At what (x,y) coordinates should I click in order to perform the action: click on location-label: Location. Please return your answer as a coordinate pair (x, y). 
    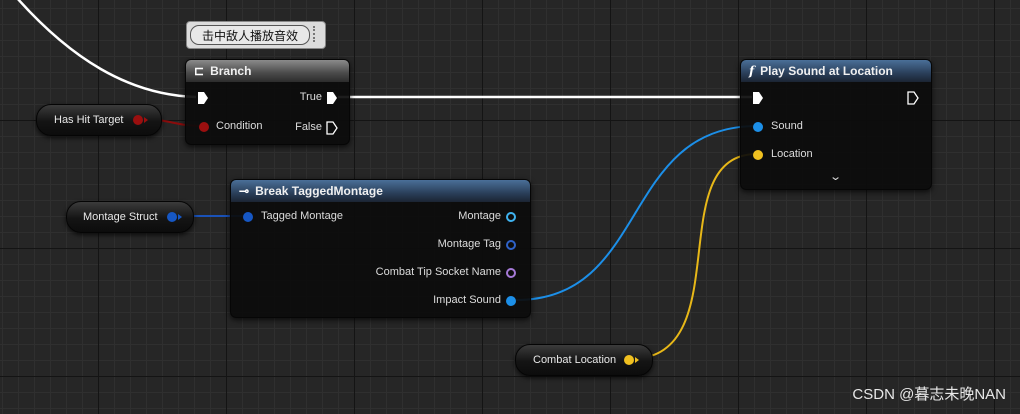
    Looking at the image, I should click on (792, 154).